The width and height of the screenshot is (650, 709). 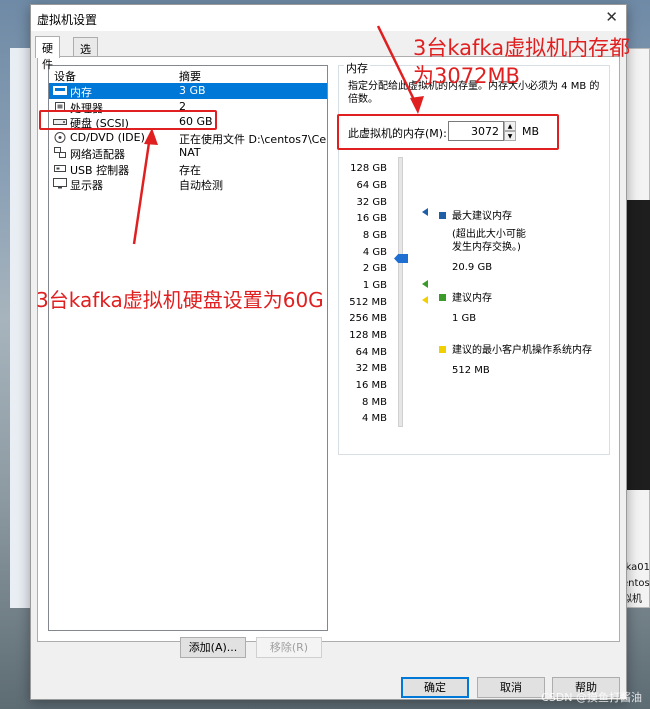 What do you see at coordinates (371, 185) in the screenshot?
I see `scale-label: 64 GB` at bounding box center [371, 185].